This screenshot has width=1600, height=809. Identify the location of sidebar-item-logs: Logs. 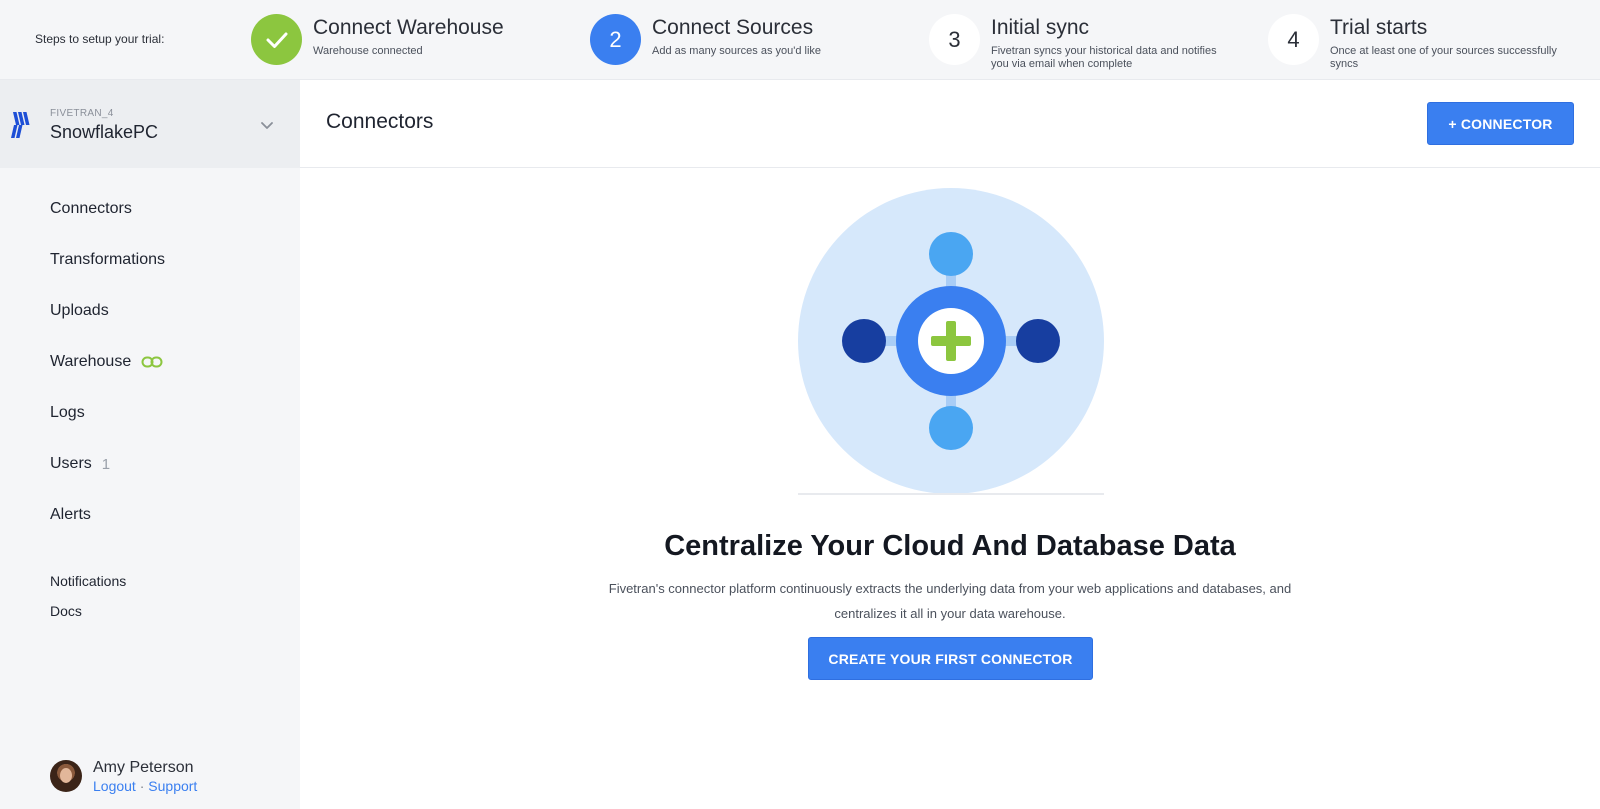
(67, 413).